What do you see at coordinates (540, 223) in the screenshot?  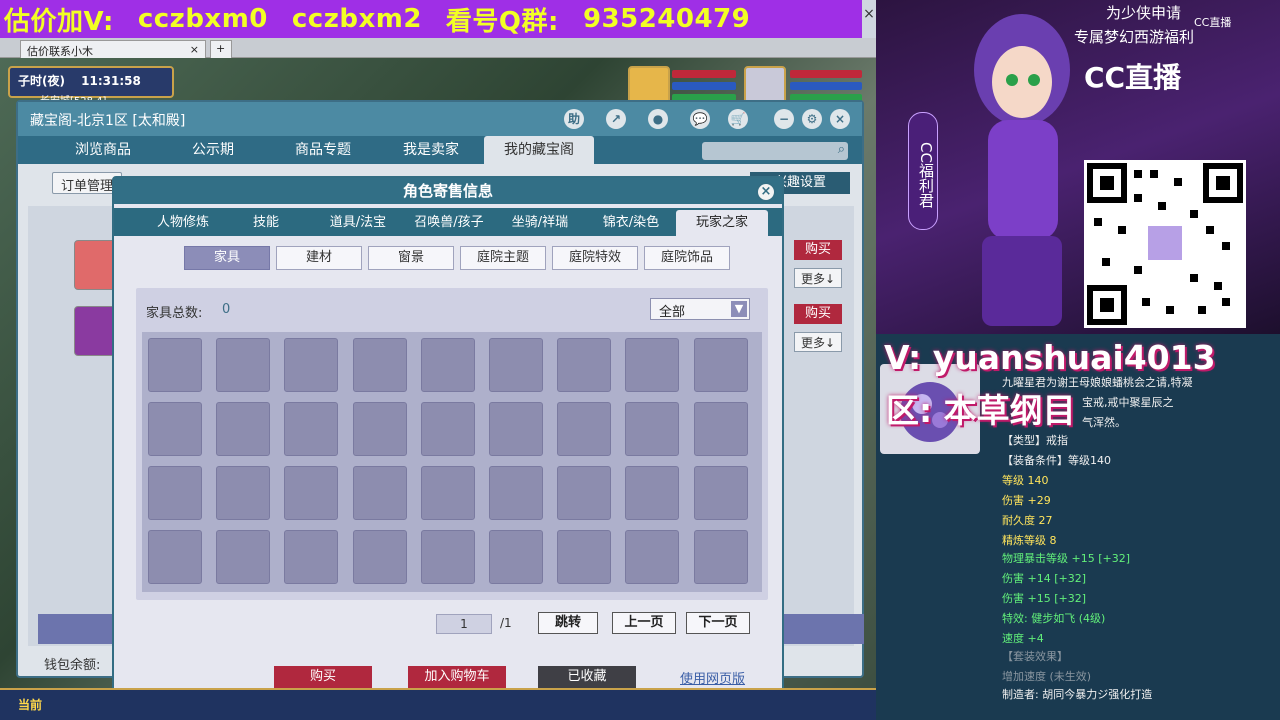 I see `tab-mounts: 坐骑/祥瑞` at bounding box center [540, 223].